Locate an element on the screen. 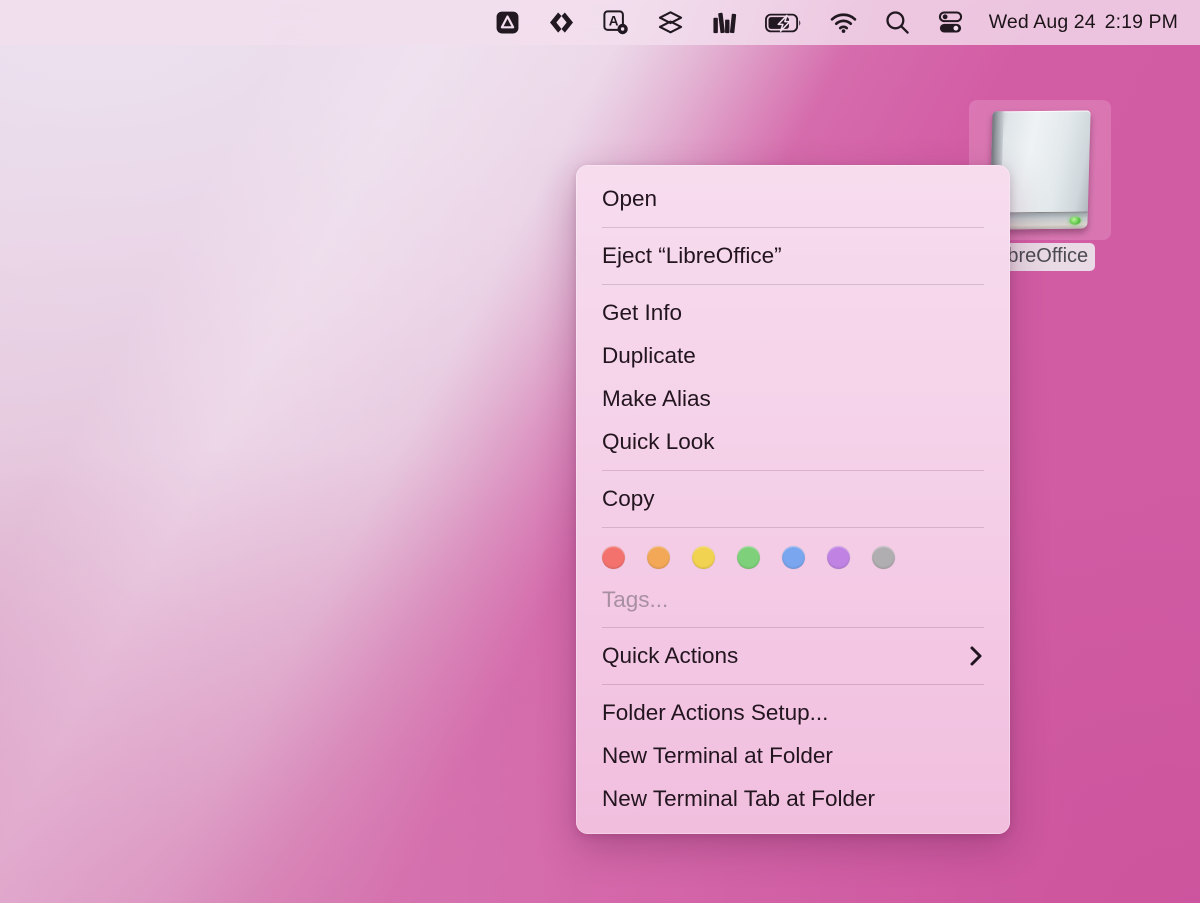  battery-charging-icon is located at coordinates (783, 22).